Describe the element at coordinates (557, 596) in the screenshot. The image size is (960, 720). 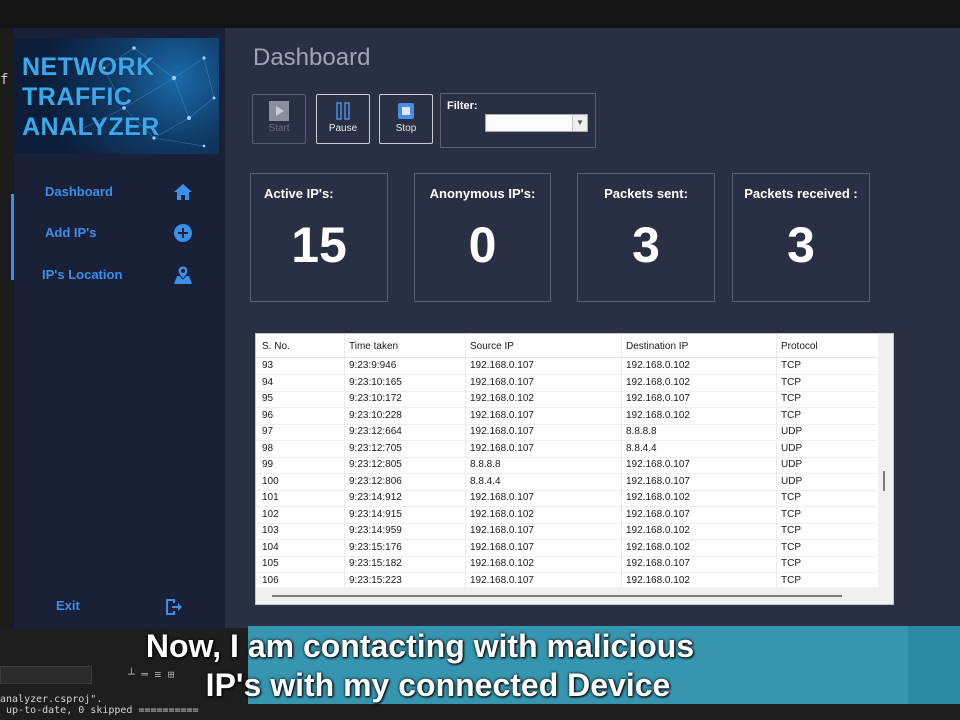
I see `horizontal-scroll-thumb` at that location.